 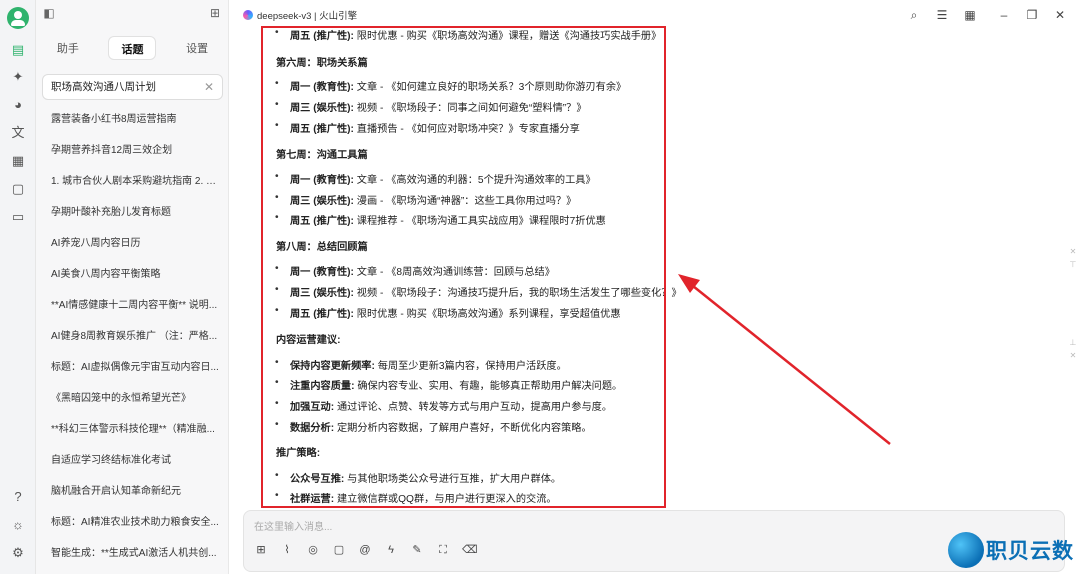 What do you see at coordinates (470, 366) in the screenshot?
I see `bullet-text: 每周至少更新3篇内容，保持用户活跃度。` at bounding box center [470, 366].